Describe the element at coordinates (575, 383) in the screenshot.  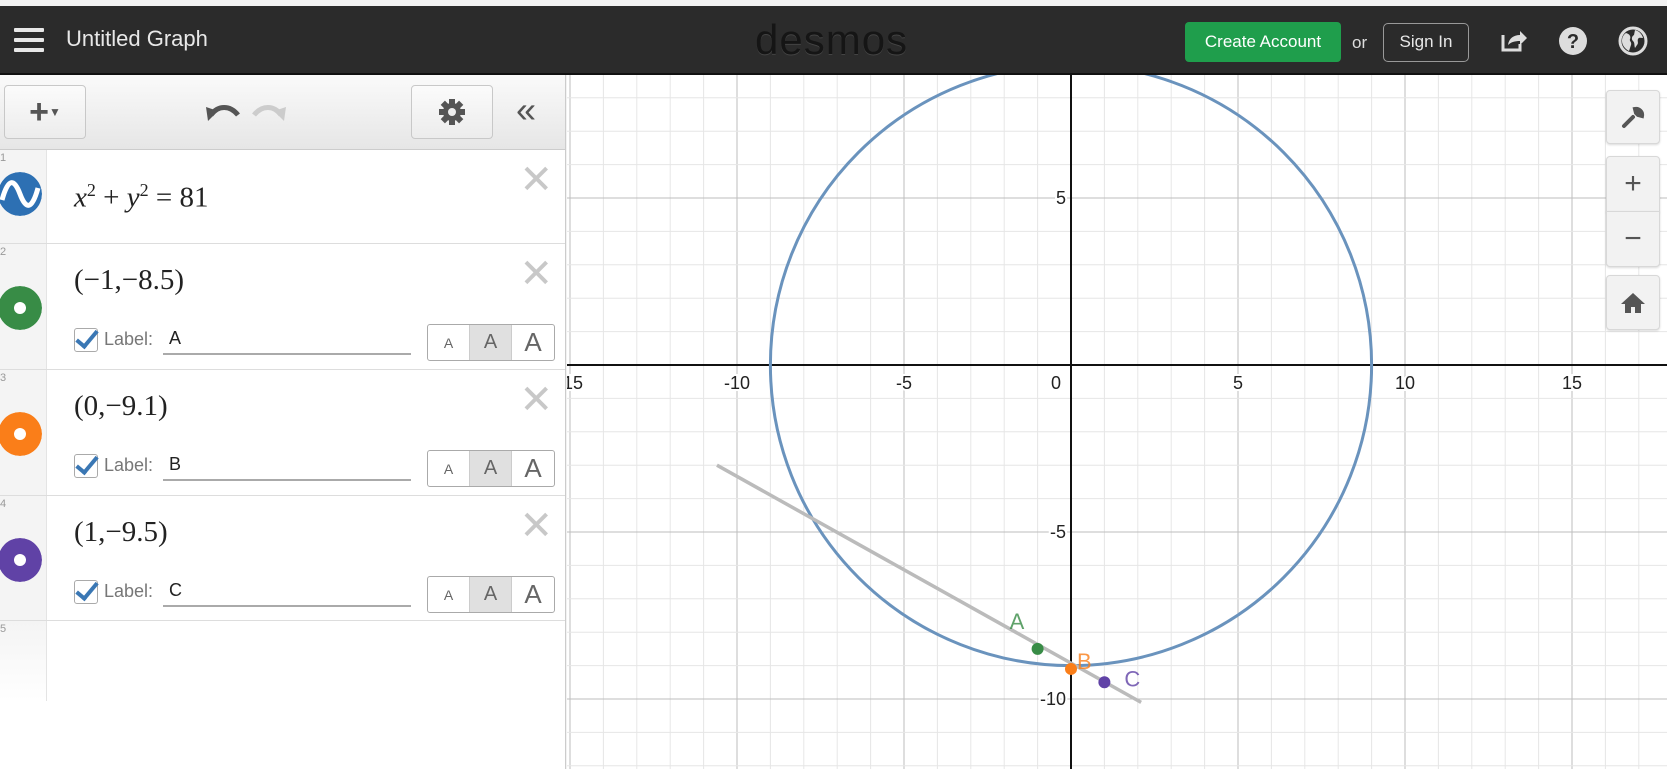
I see `x-tick-label: -15` at that location.